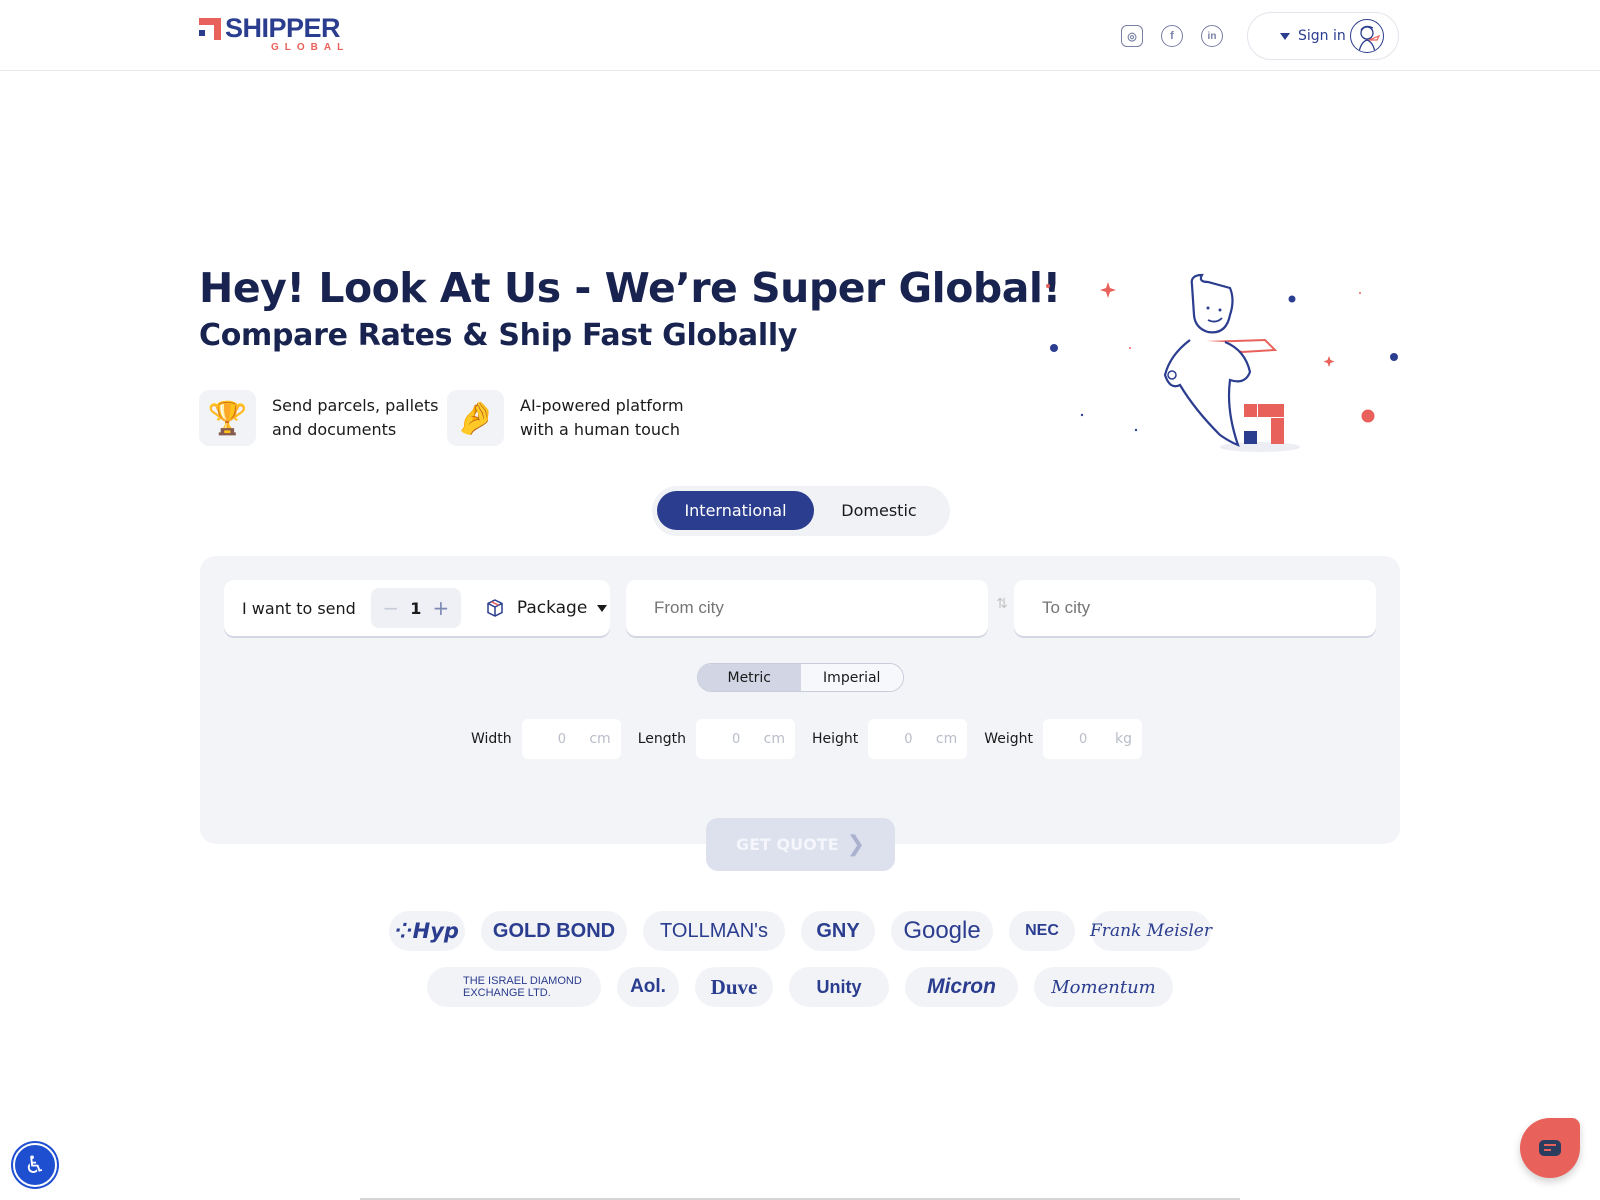 Image resolution: width=1600 pixels, height=1200 pixels. I want to click on mascot-illustration, so click(1220, 360).